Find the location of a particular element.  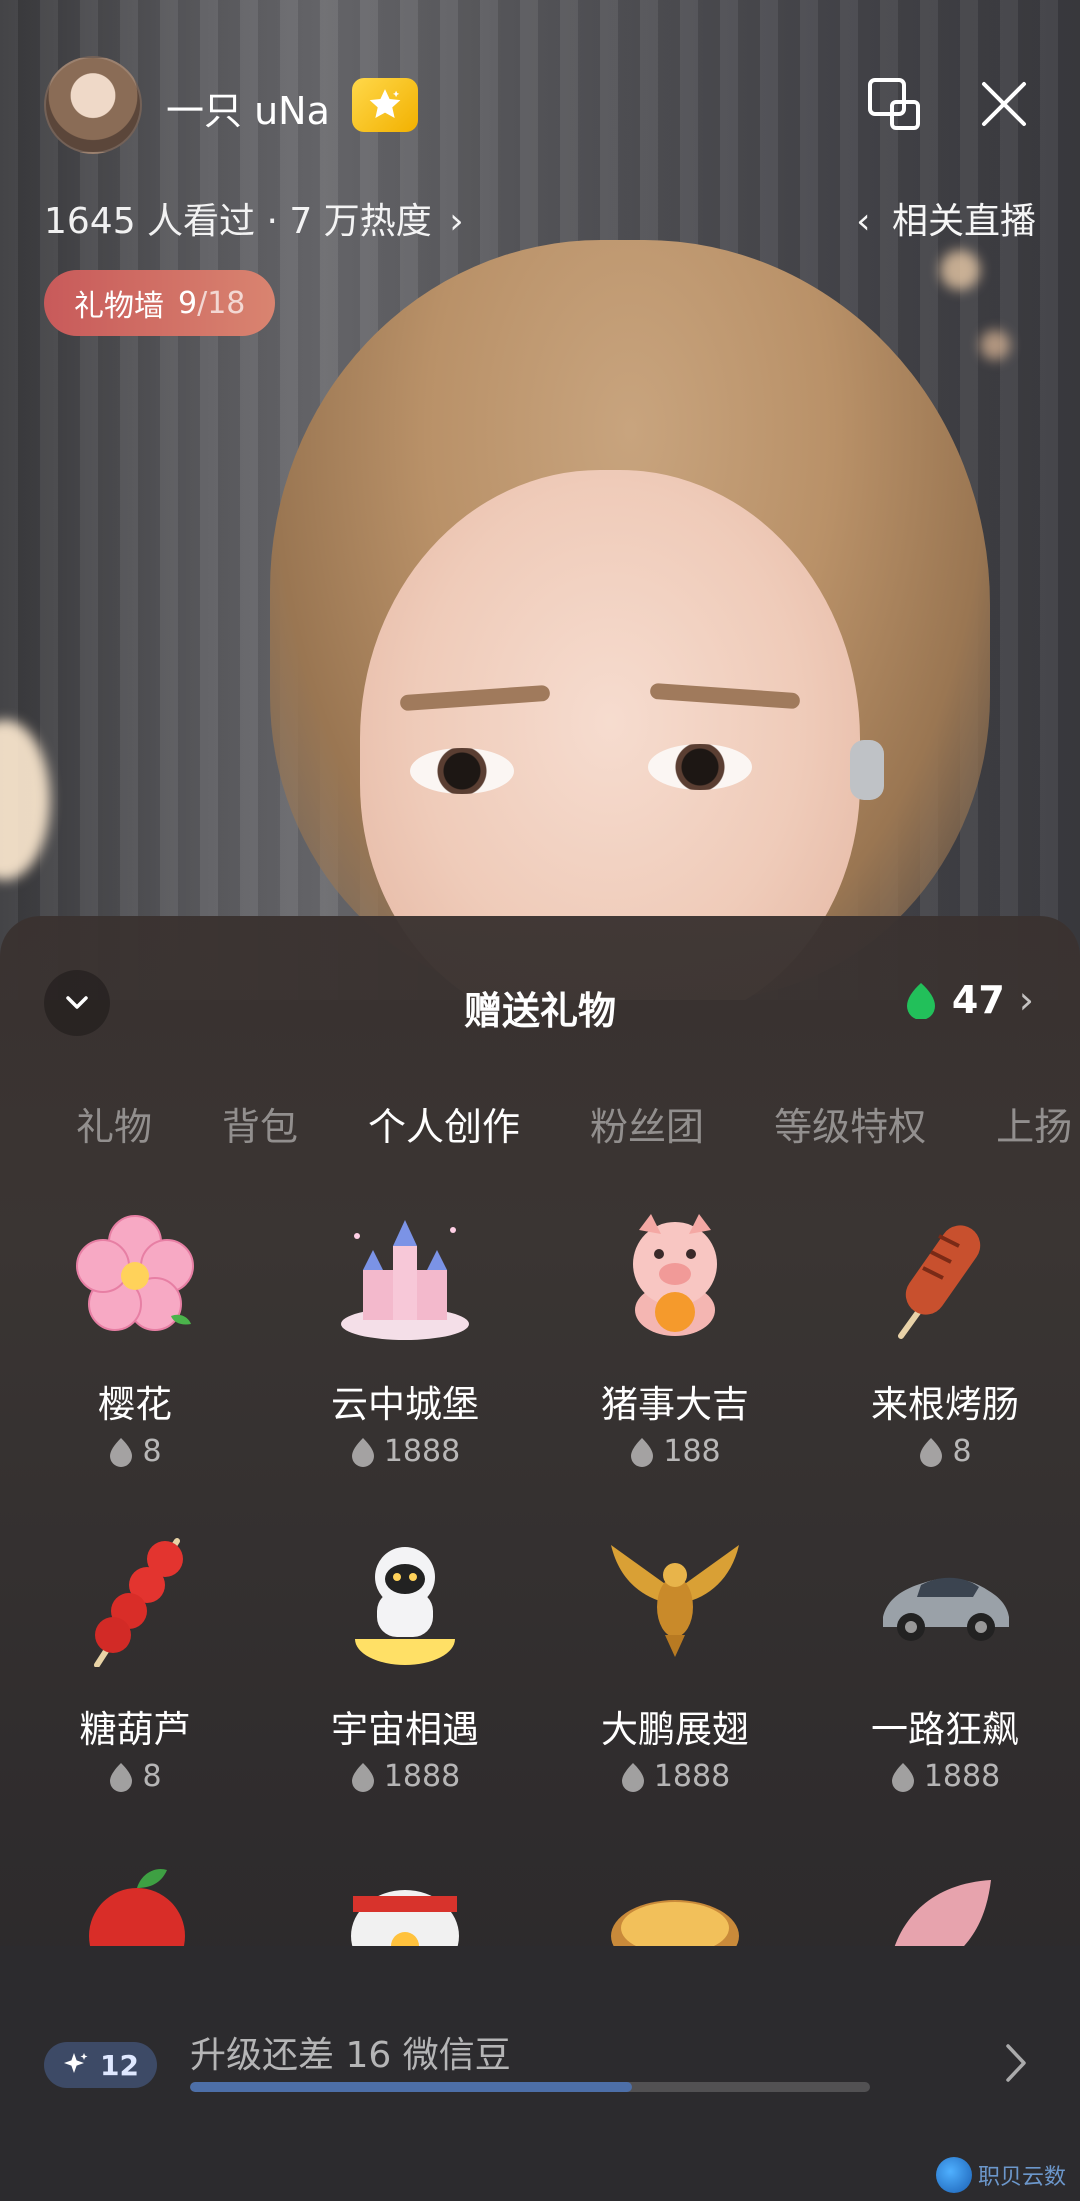

tab-fan-club: 粉丝团 is located at coordinates (647, 1123).